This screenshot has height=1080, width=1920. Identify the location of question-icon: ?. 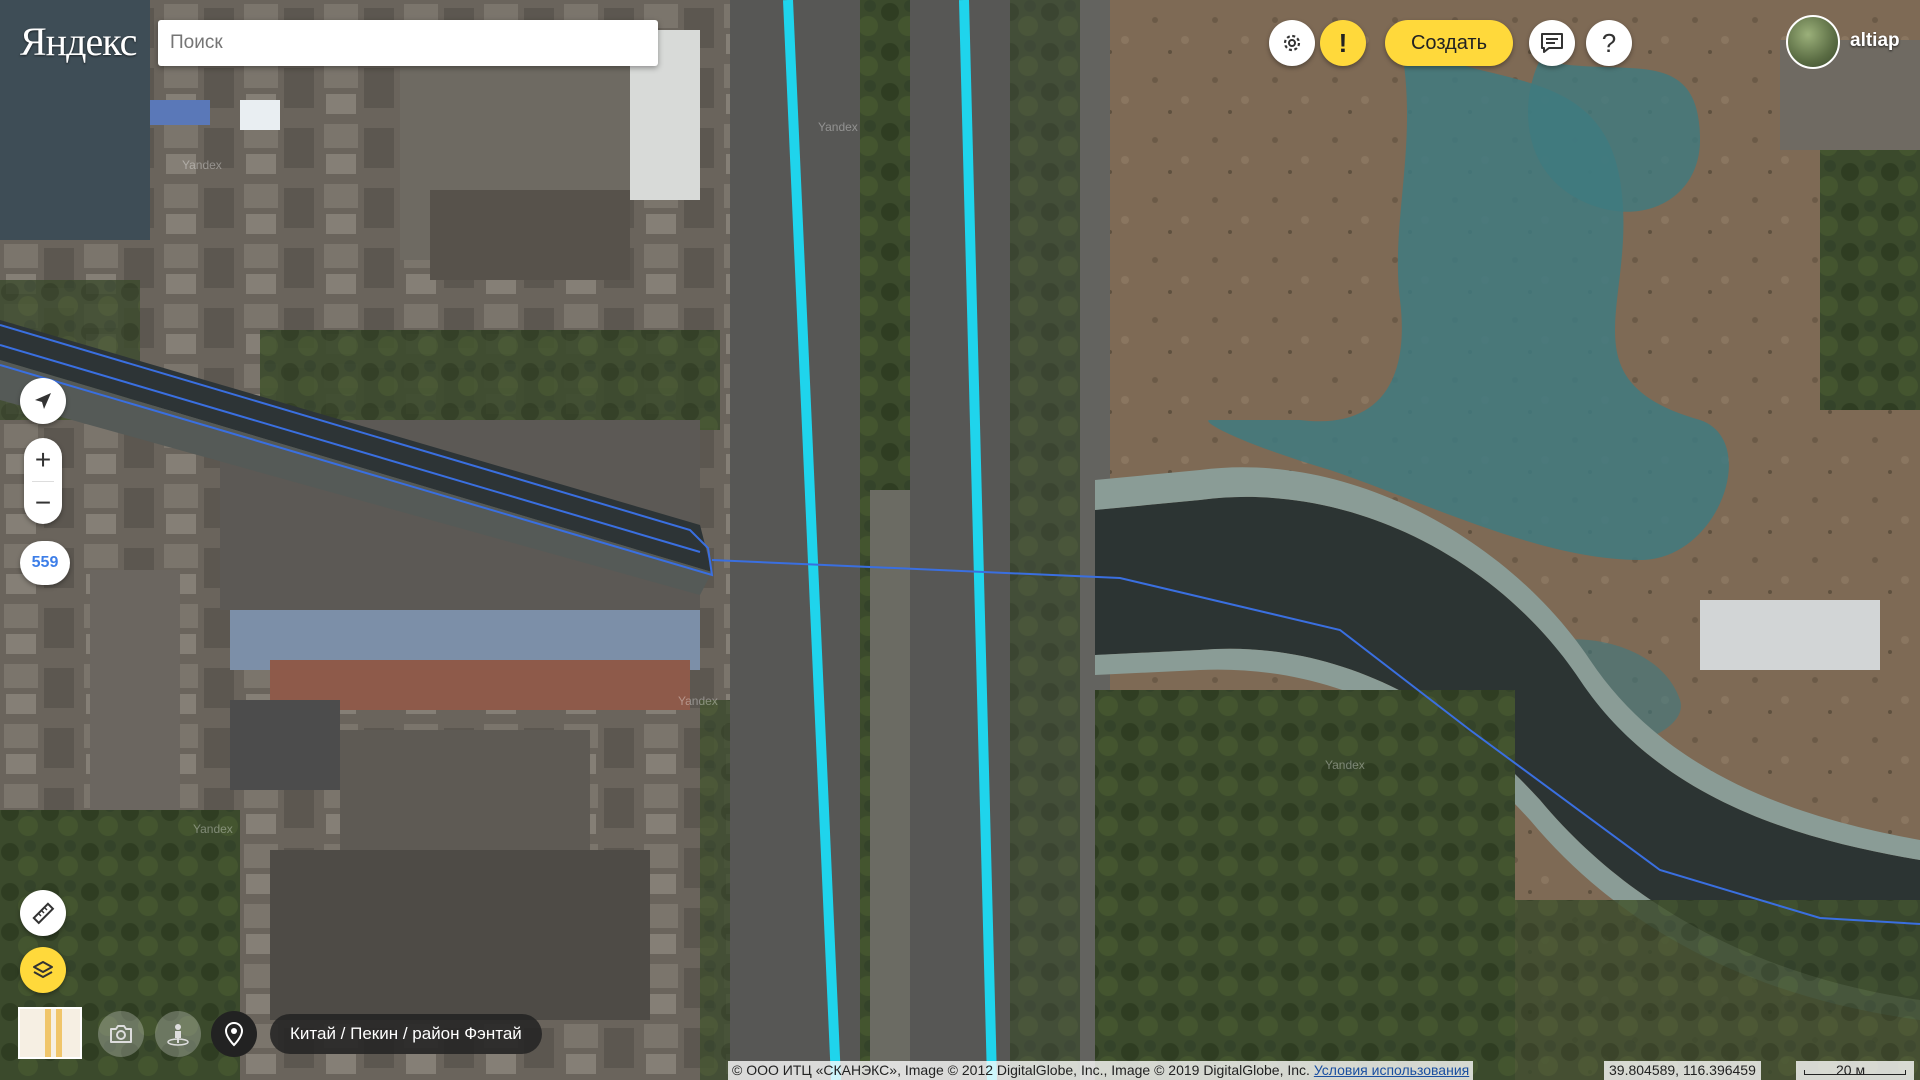
(1609, 42).